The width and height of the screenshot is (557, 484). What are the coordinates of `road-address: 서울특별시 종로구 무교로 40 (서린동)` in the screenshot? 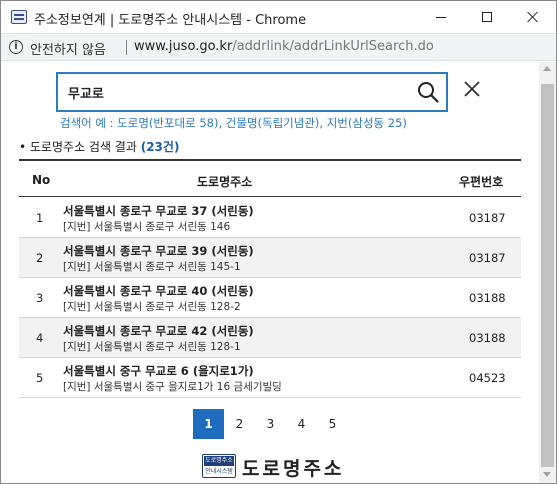 It's located at (158, 291).